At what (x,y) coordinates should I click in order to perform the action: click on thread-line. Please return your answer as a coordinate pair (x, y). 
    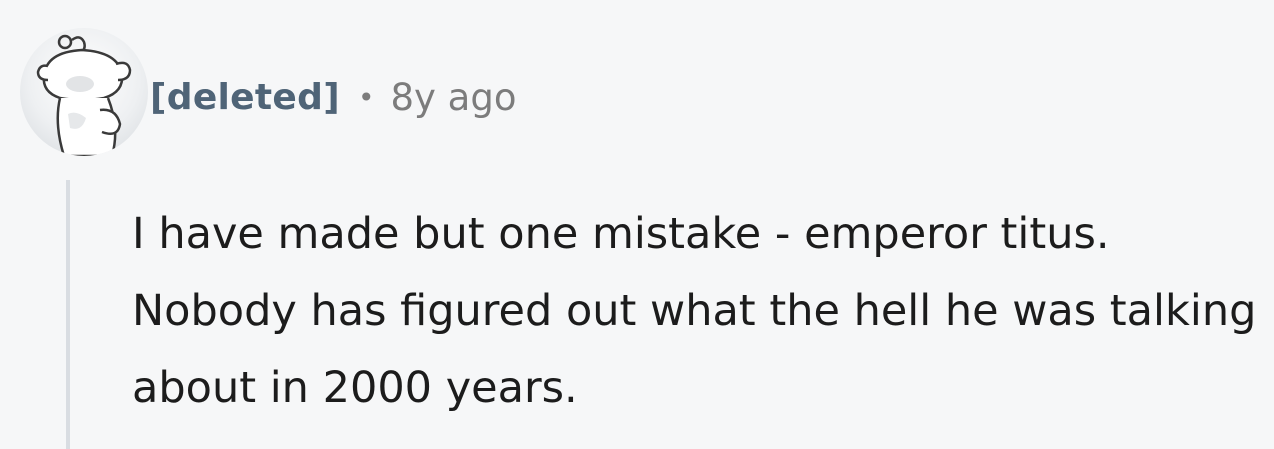
    Looking at the image, I should click on (68, 314).